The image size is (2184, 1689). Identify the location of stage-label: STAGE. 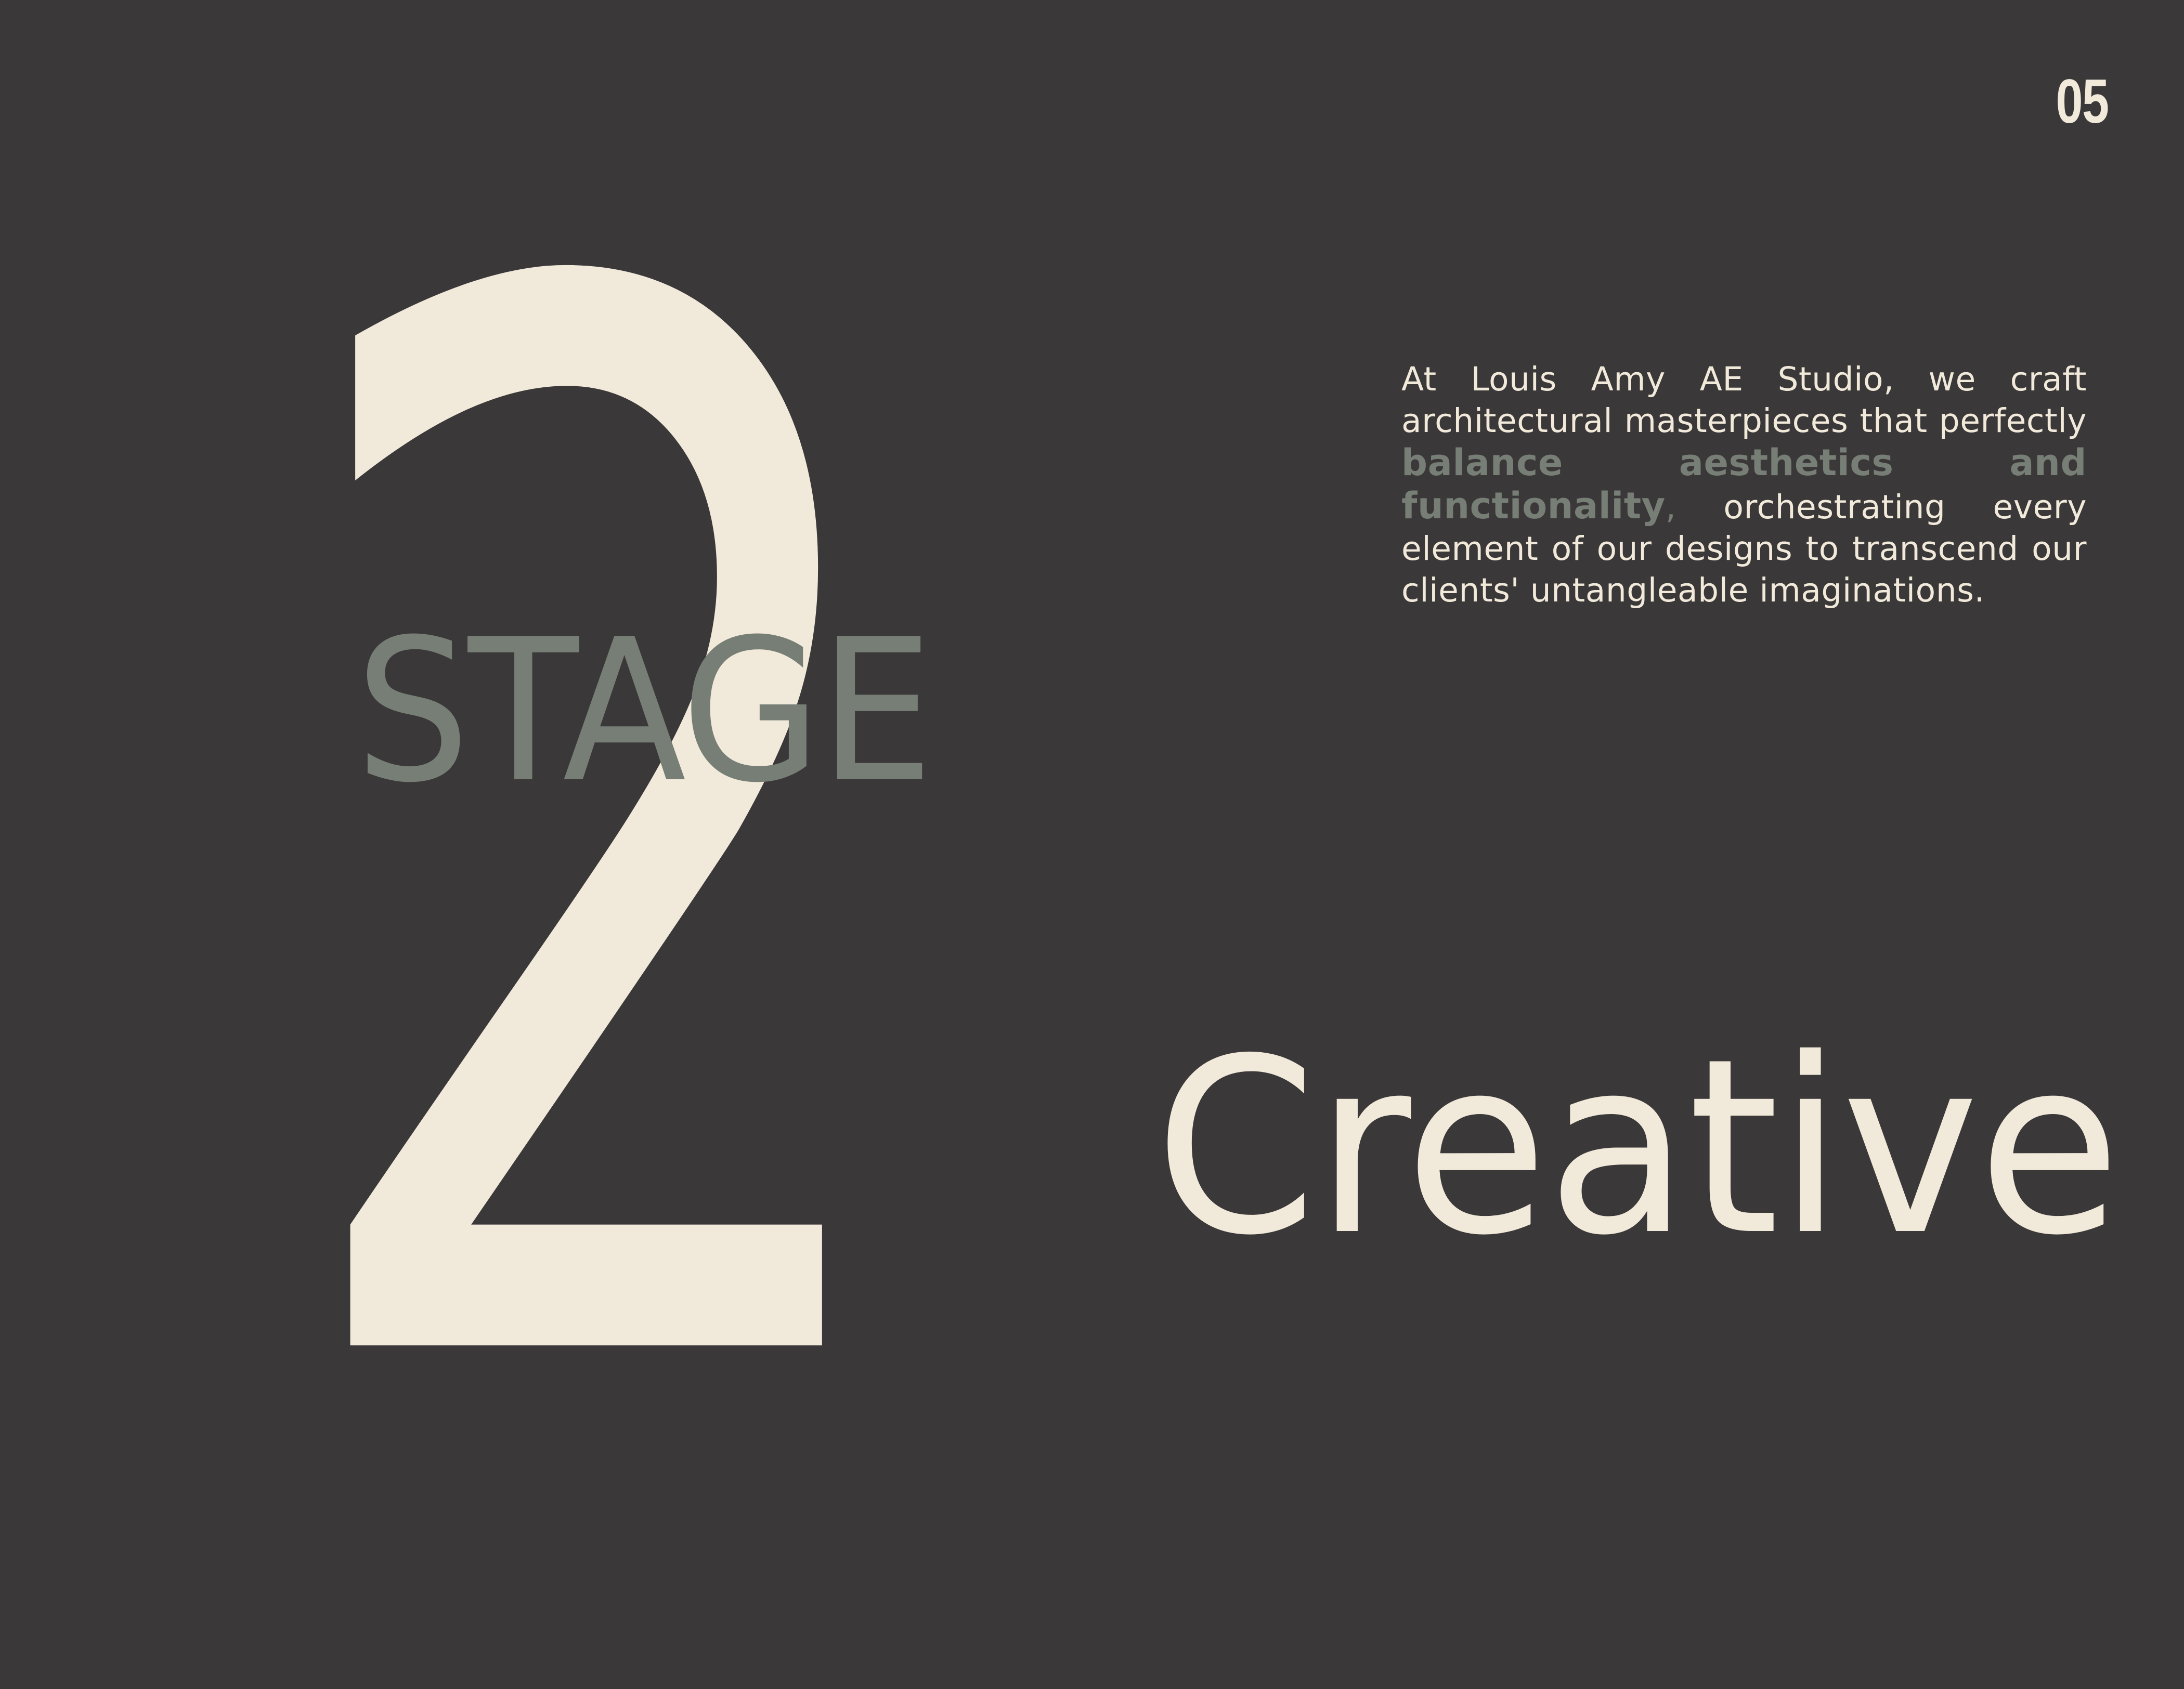
(644, 712).